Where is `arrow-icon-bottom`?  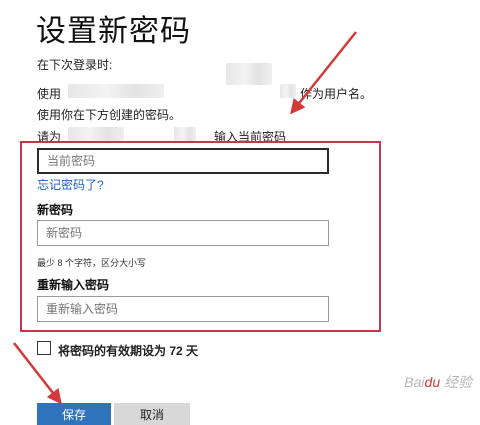 arrow-icon-bottom is located at coordinates (37, 373).